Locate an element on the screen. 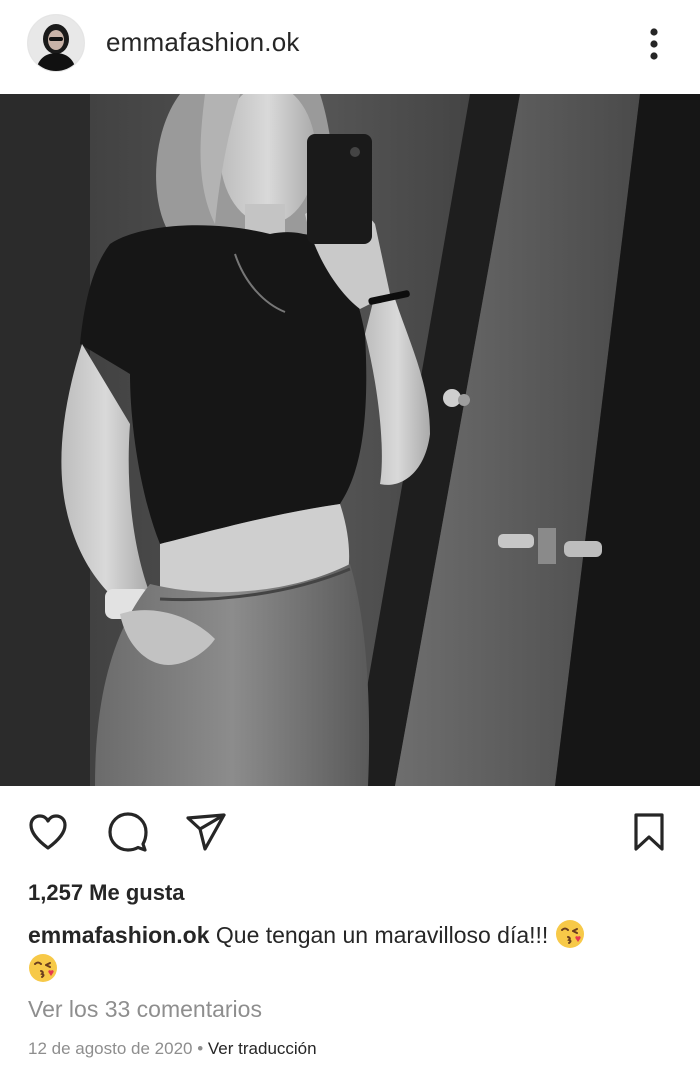 This screenshot has width=700, height=1077. heart-icon is located at coordinates (48, 832).